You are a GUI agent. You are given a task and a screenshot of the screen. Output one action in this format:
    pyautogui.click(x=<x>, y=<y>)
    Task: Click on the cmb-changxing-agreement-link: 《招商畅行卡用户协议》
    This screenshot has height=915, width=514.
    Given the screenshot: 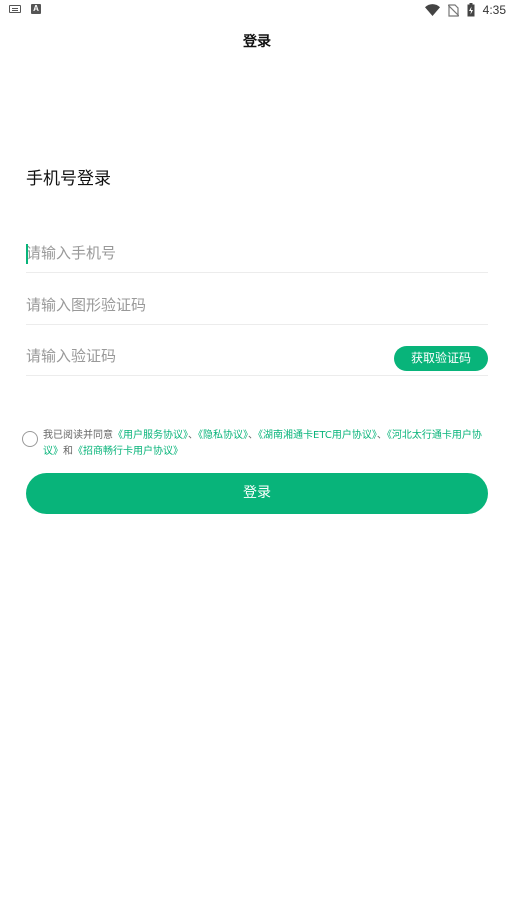 What is the action you would take?
    pyautogui.click(x=128, y=451)
    